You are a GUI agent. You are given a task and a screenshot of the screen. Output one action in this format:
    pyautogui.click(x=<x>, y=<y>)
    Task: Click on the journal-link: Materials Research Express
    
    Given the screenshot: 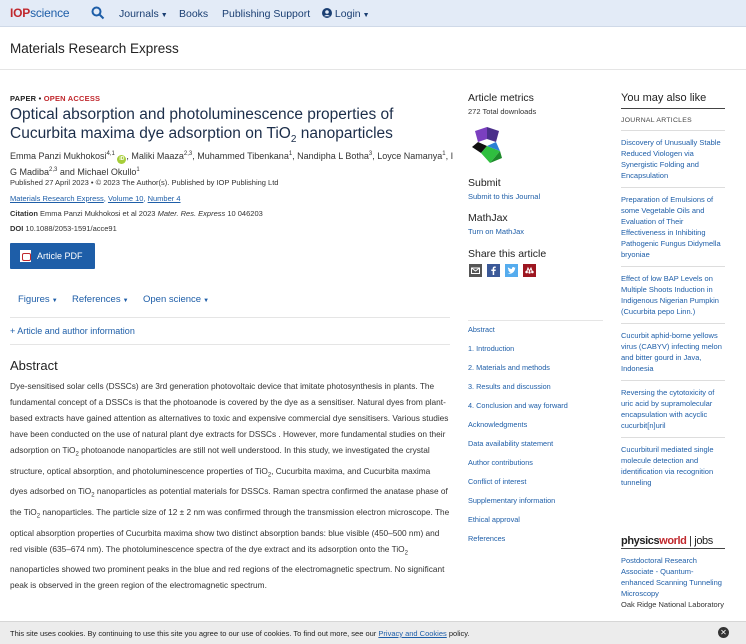 What is the action you would take?
    pyautogui.click(x=57, y=198)
    